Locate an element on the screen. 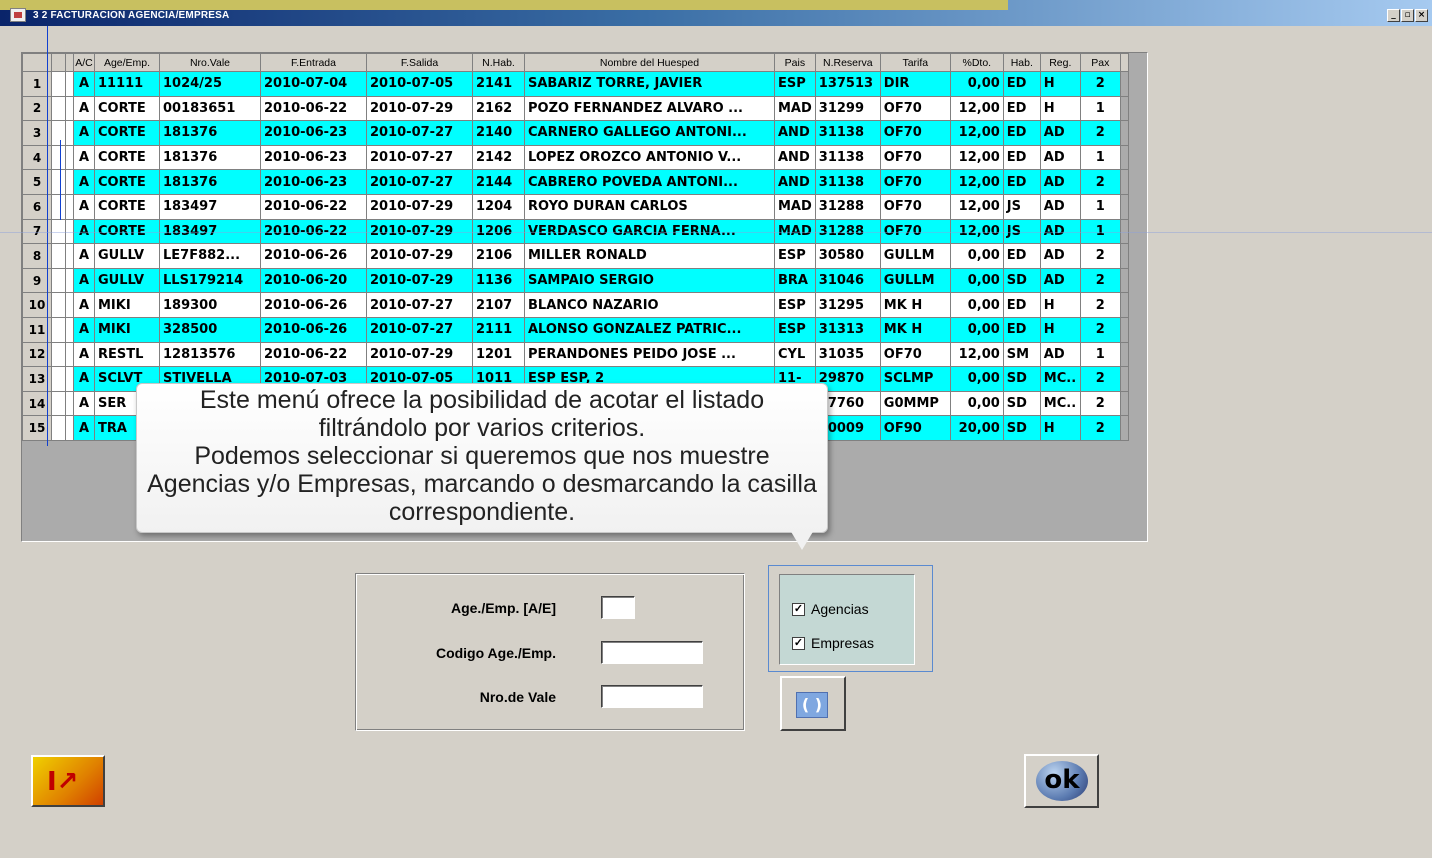 The height and width of the screenshot is (858, 1432). cell-pais: ESP is located at coordinates (795, 329).